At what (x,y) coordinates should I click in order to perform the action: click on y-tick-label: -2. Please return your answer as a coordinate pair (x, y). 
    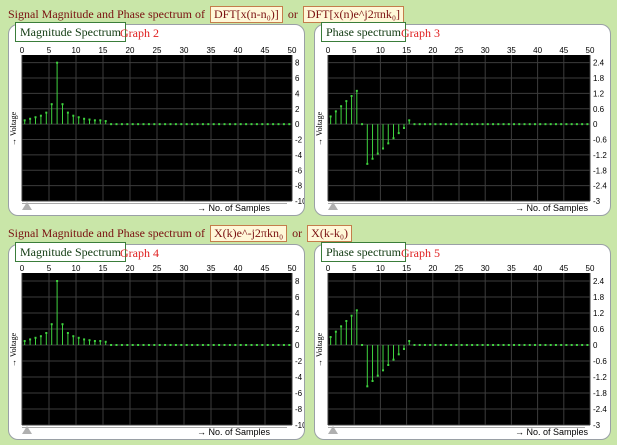
    Looking at the image, I should click on (299, 140).